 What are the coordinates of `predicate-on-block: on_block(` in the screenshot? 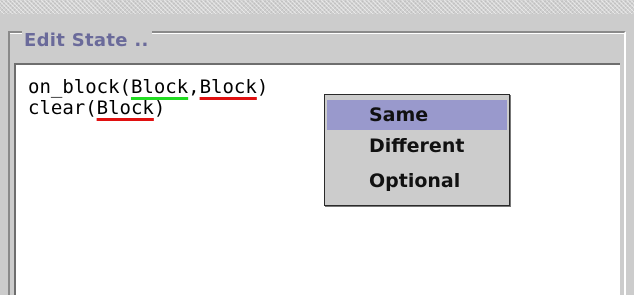 It's located at (79, 87).